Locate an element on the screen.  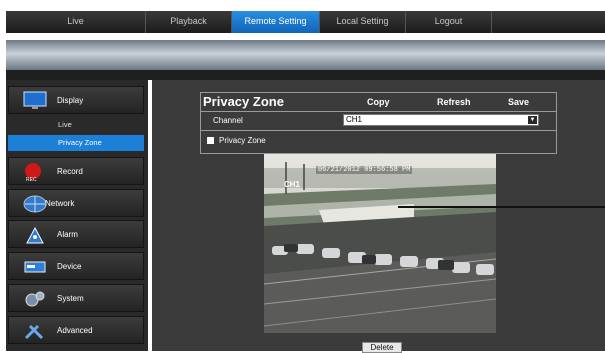
sidebar-item-display: Display is located at coordinates (76, 100).